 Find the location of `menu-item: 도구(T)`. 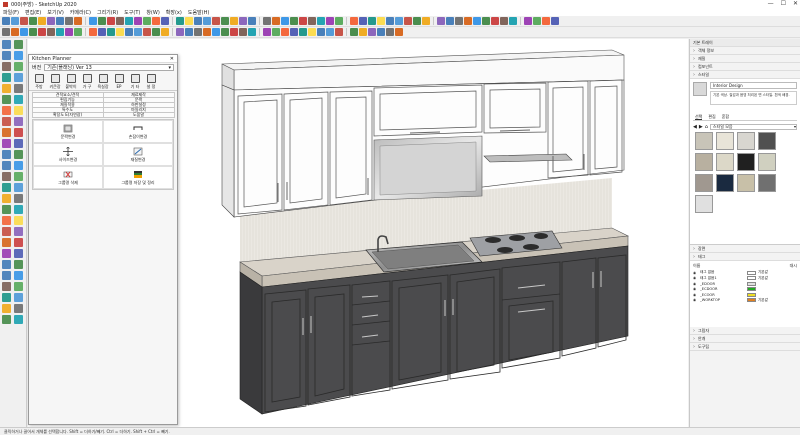

menu-item: 도구(T) is located at coordinates (132, 12).